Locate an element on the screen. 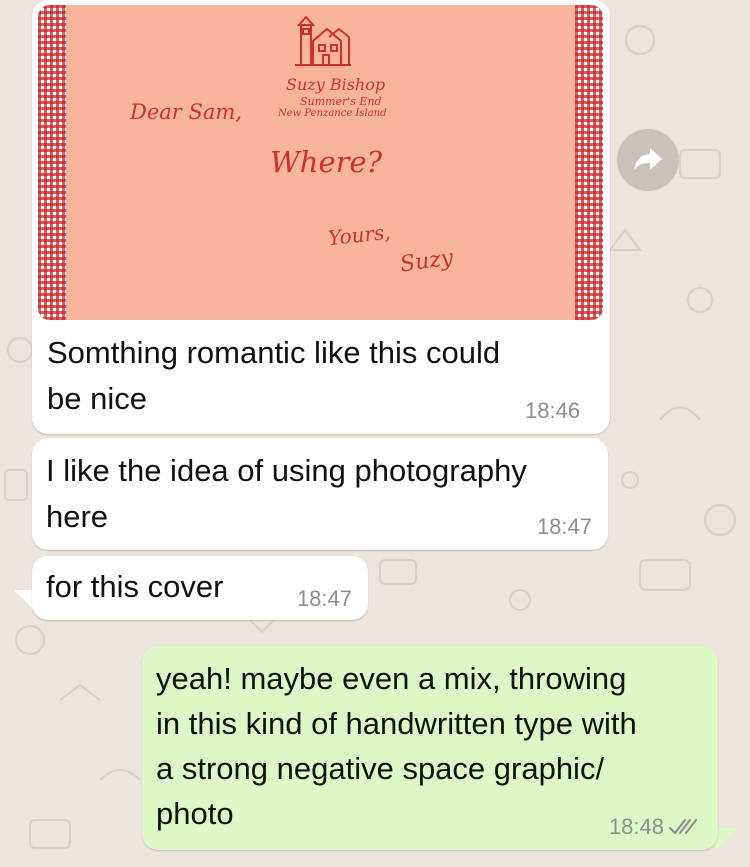 Image resolution: width=750 pixels, height=867 pixels. letter-closing: Yours, is located at coordinates (359, 235).